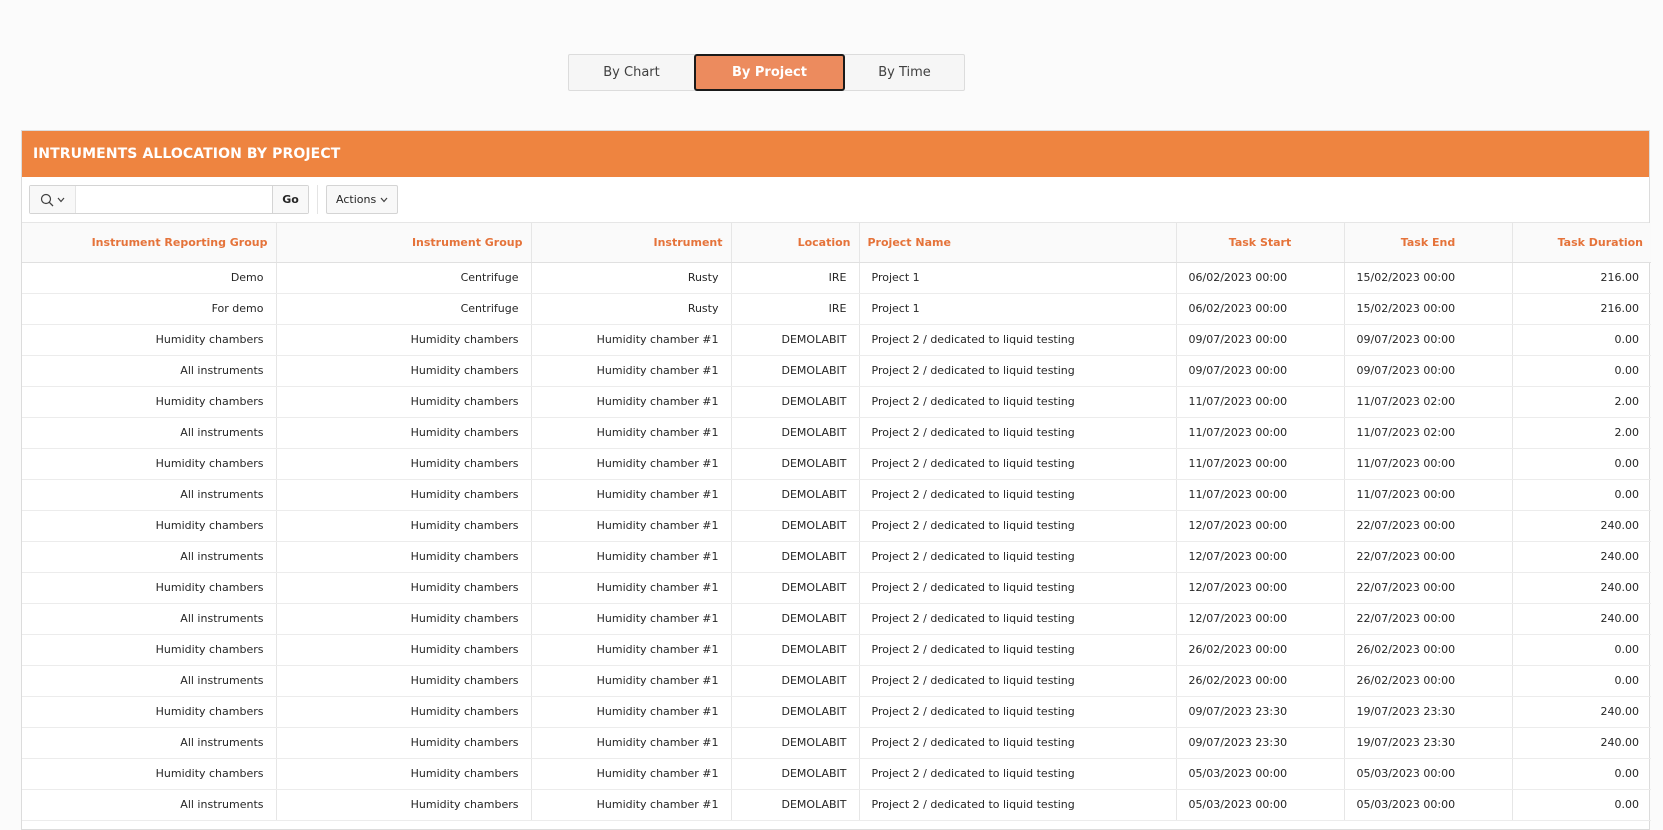 Image resolution: width=1663 pixels, height=830 pixels. What do you see at coordinates (1260, 681) in the screenshot?
I see `cell-task-start: 26/02/2023 00:00` at bounding box center [1260, 681].